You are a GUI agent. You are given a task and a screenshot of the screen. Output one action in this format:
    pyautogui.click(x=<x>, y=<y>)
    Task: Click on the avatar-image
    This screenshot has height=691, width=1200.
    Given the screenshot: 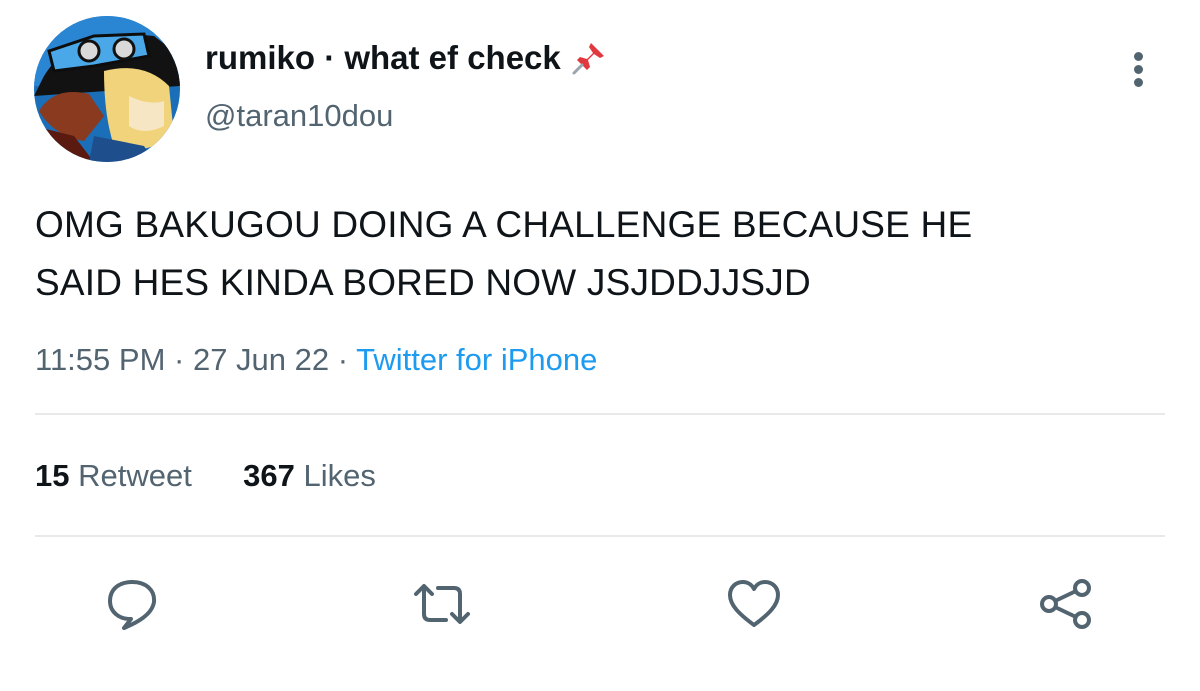 What is the action you would take?
    pyautogui.click(x=107, y=89)
    